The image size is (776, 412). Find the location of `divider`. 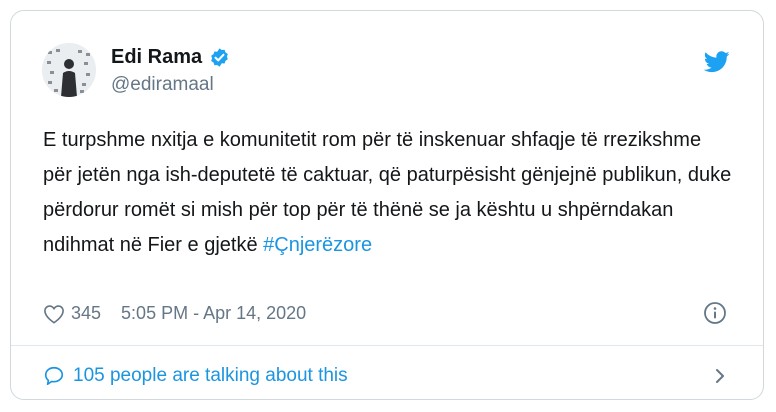

divider is located at coordinates (387, 345).